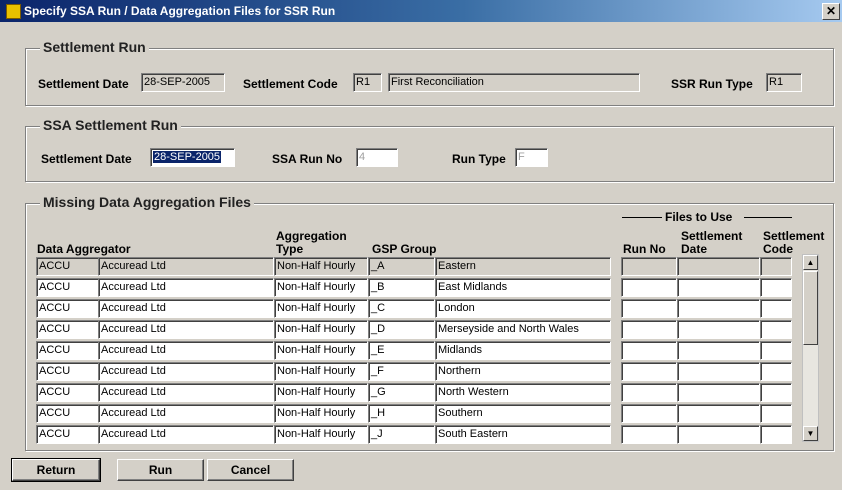 Image resolution: width=842 pixels, height=490 pixels. Describe the element at coordinates (523, 308) in the screenshot. I see `gsp-group-name-cell: London` at that location.